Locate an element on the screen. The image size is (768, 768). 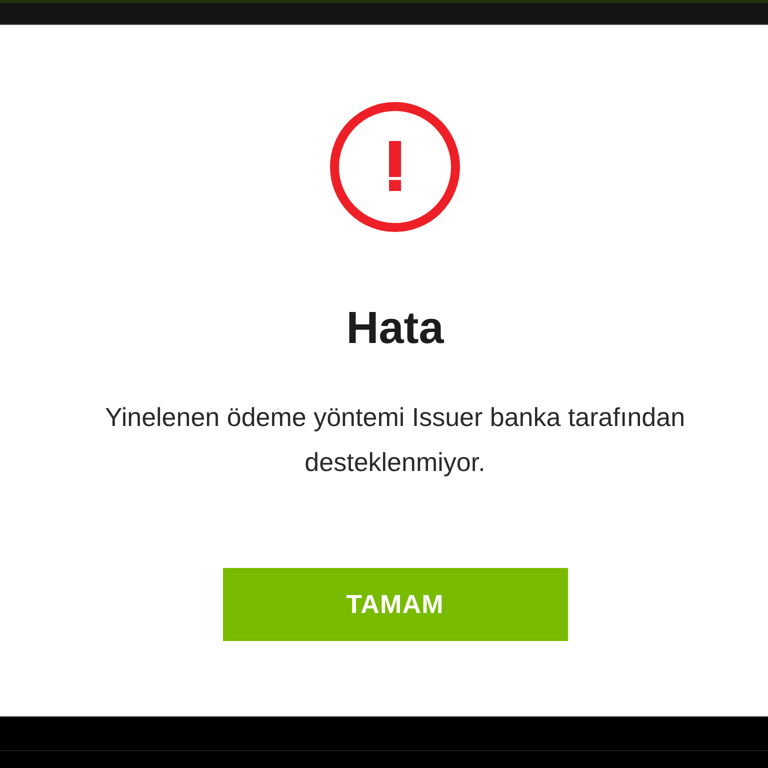
ok-button: TAMAM is located at coordinates (395, 604).